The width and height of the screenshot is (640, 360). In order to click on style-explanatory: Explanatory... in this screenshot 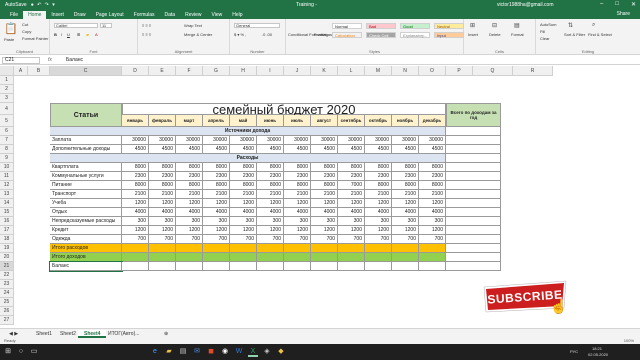, I will do `click(415, 35)`.